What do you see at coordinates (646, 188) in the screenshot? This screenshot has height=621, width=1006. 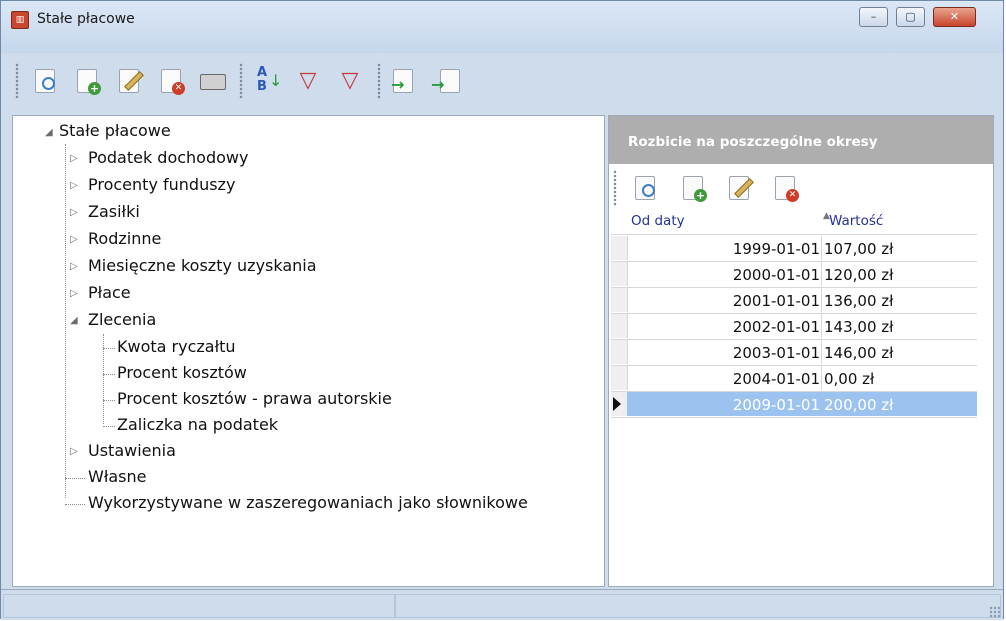 I see `panel-preview-button` at bounding box center [646, 188].